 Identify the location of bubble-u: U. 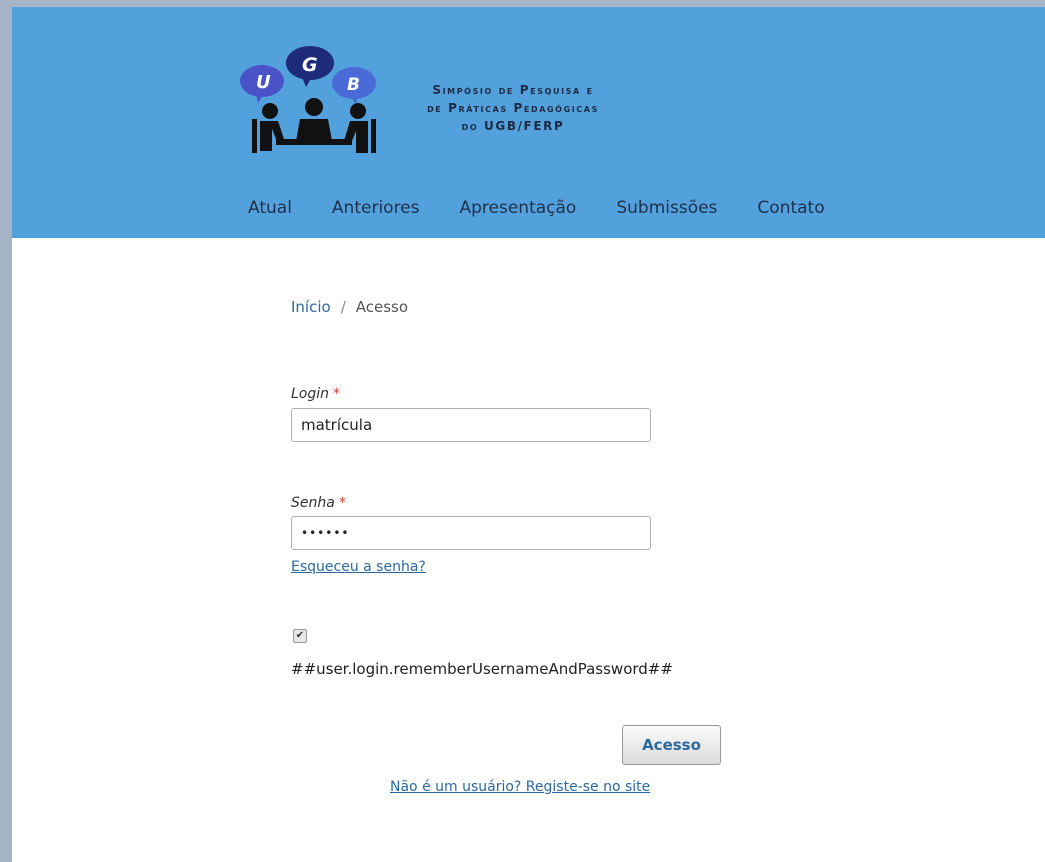
(262, 84).